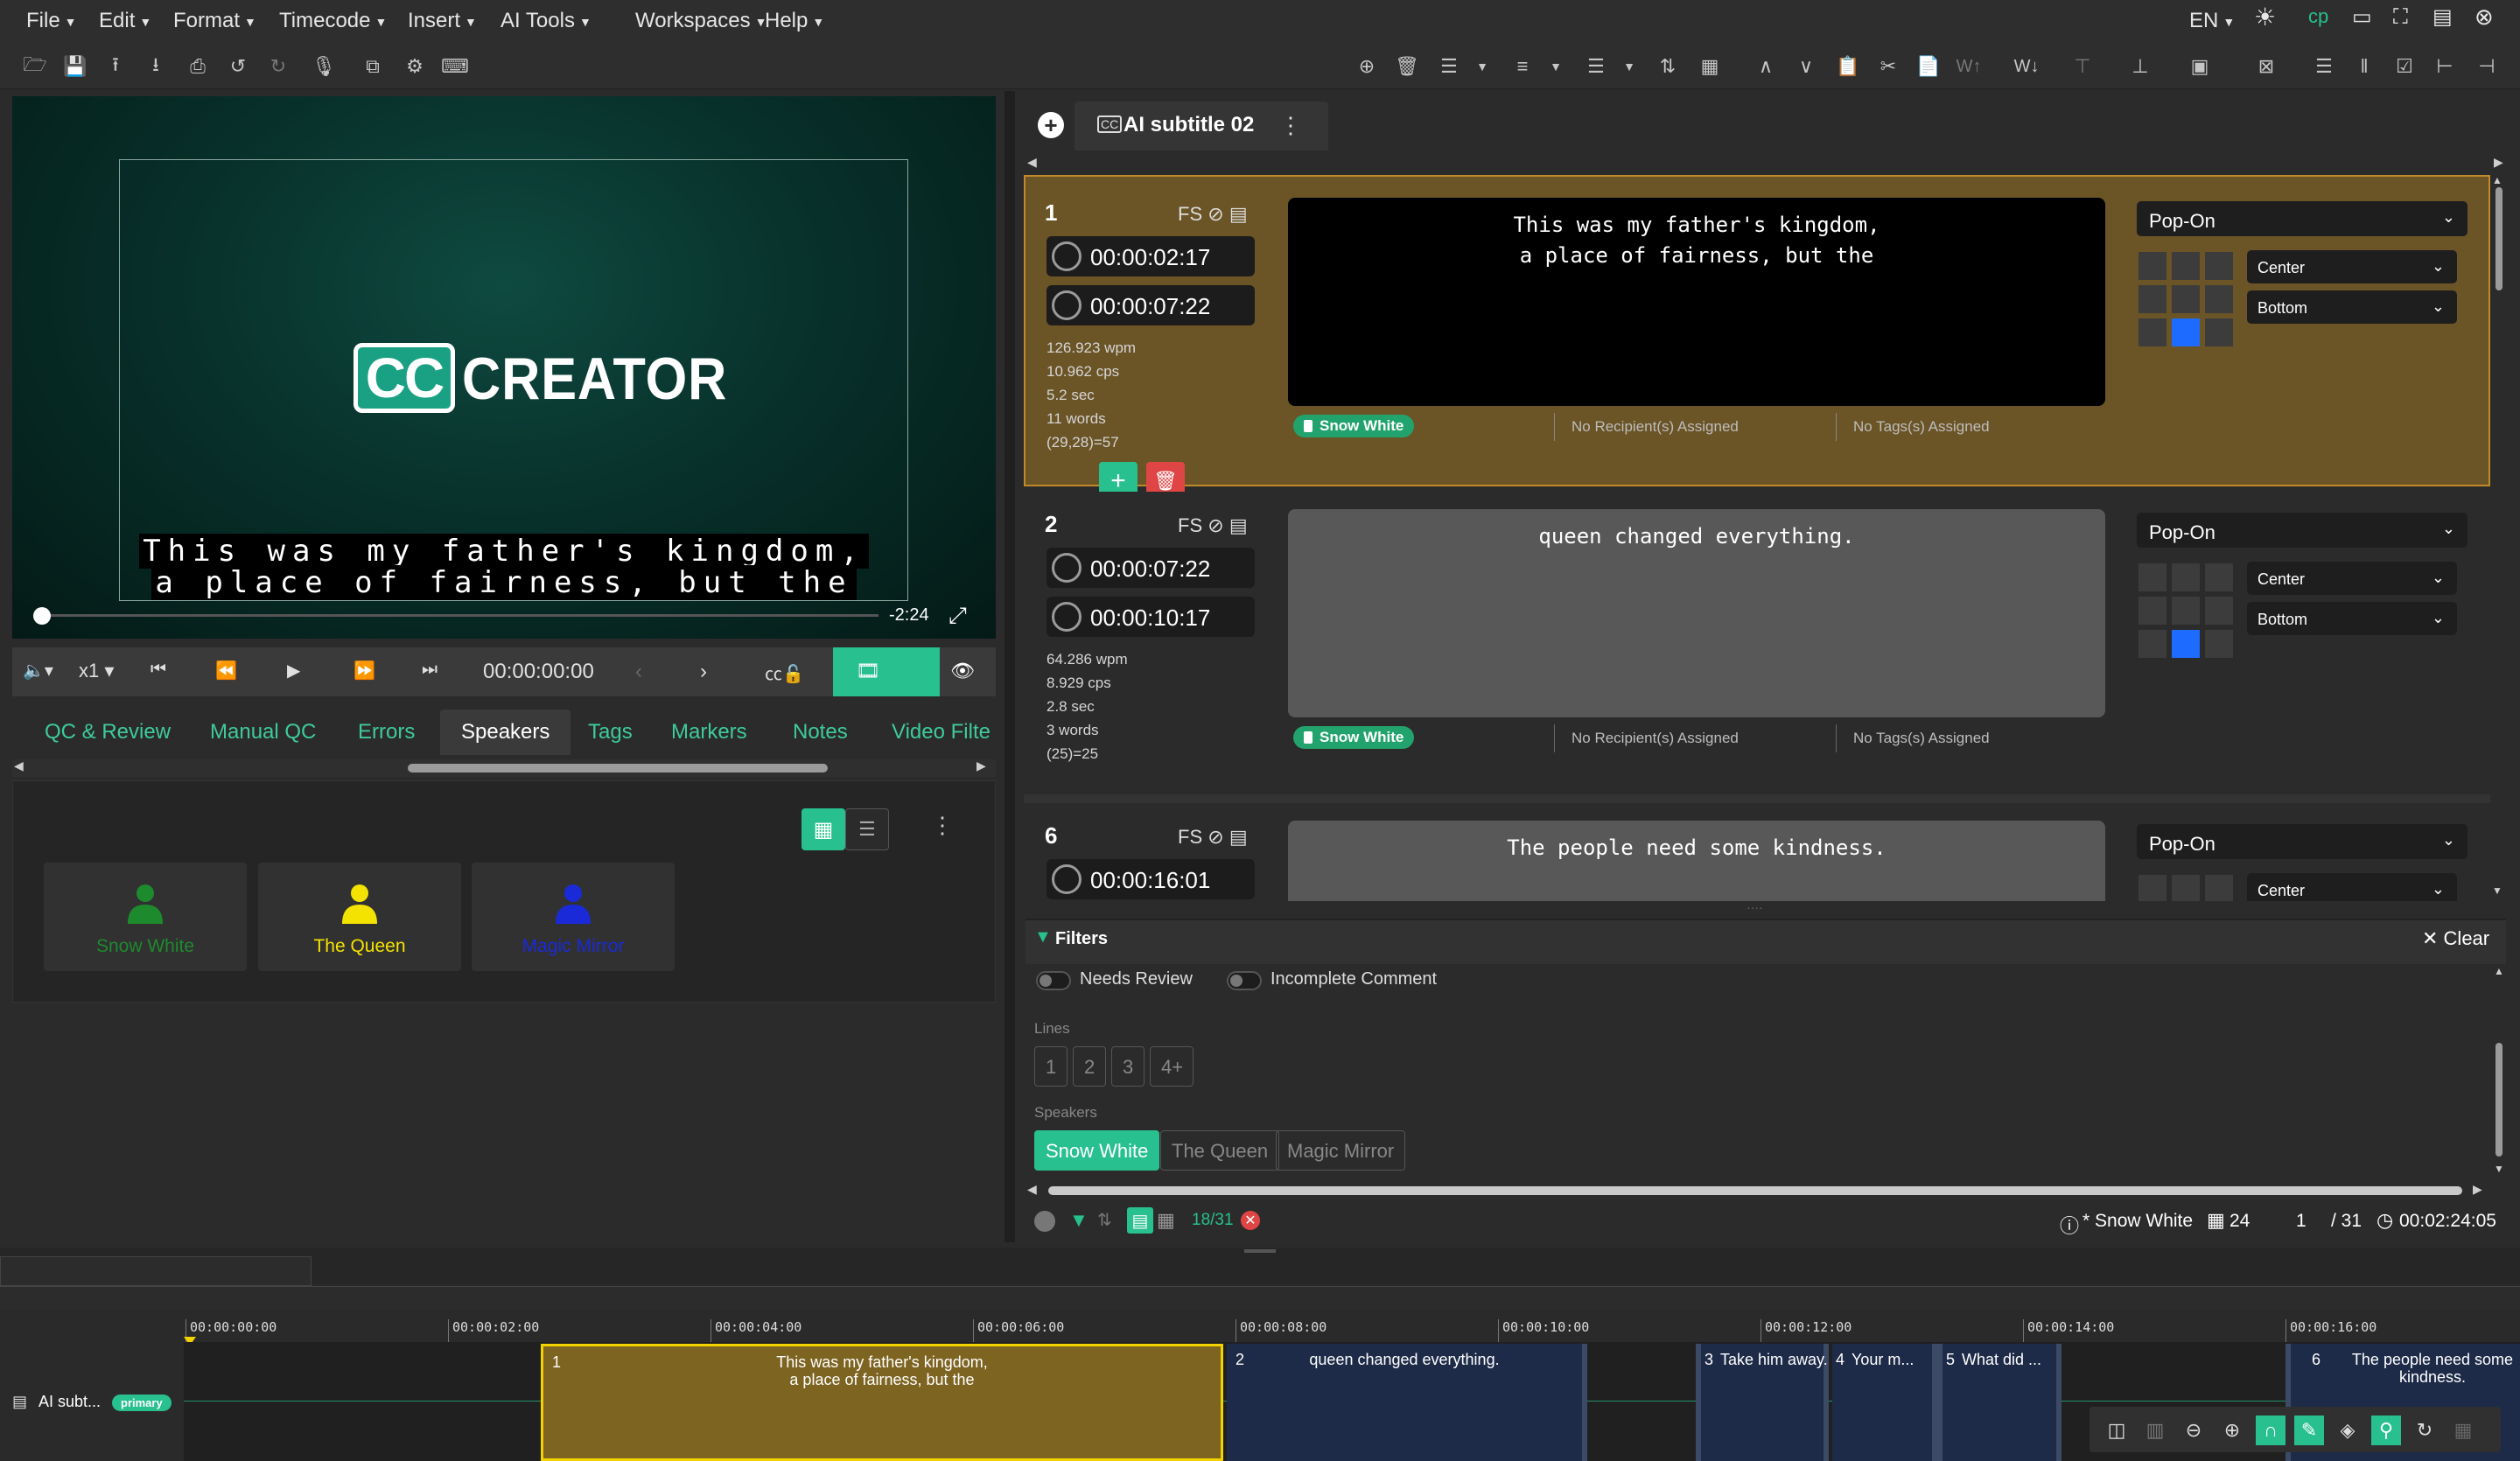 This screenshot has width=2520, height=1461. Describe the element at coordinates (2484, 16) in the screenshot. I see `help-circle-icon: ⊗` at that location.